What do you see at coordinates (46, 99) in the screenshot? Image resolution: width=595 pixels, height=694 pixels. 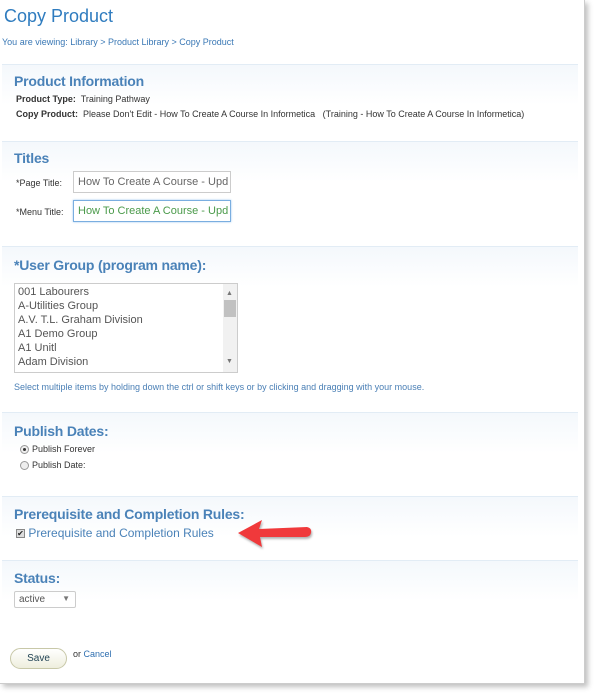 I see `product-type-label: Product Type:` at bounding box center [46, 99].